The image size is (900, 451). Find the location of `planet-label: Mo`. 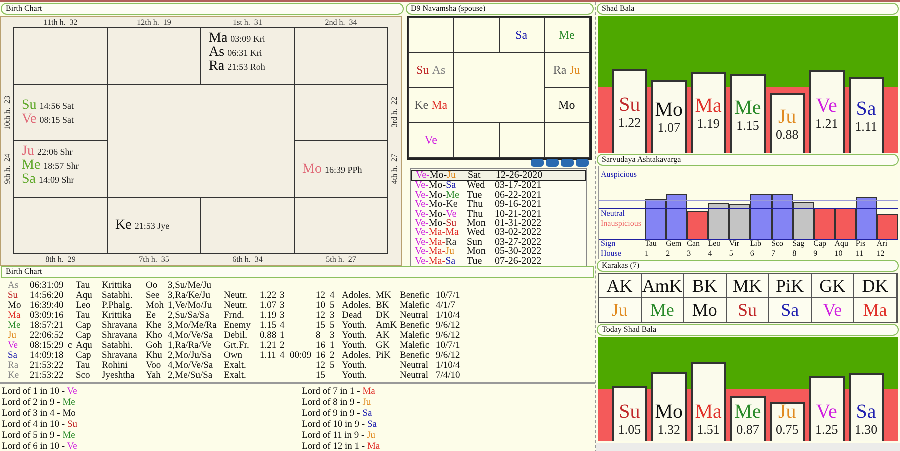

planet-label: Mo is located at coordinates (312, 169).